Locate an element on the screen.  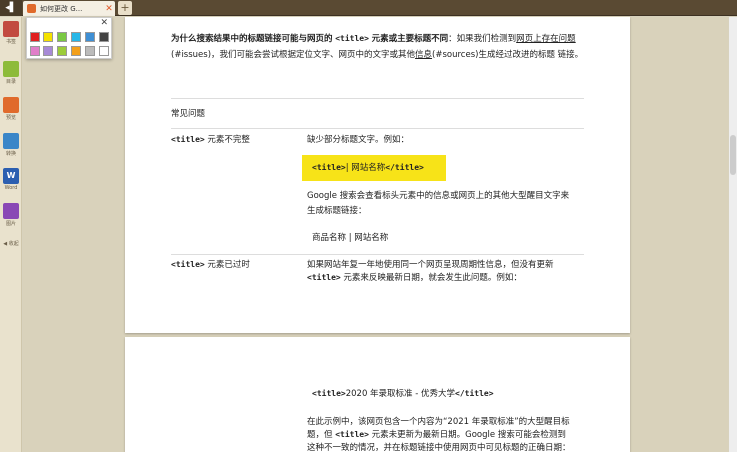
hl-code-close: </title> is located at coordinates (404, 167).